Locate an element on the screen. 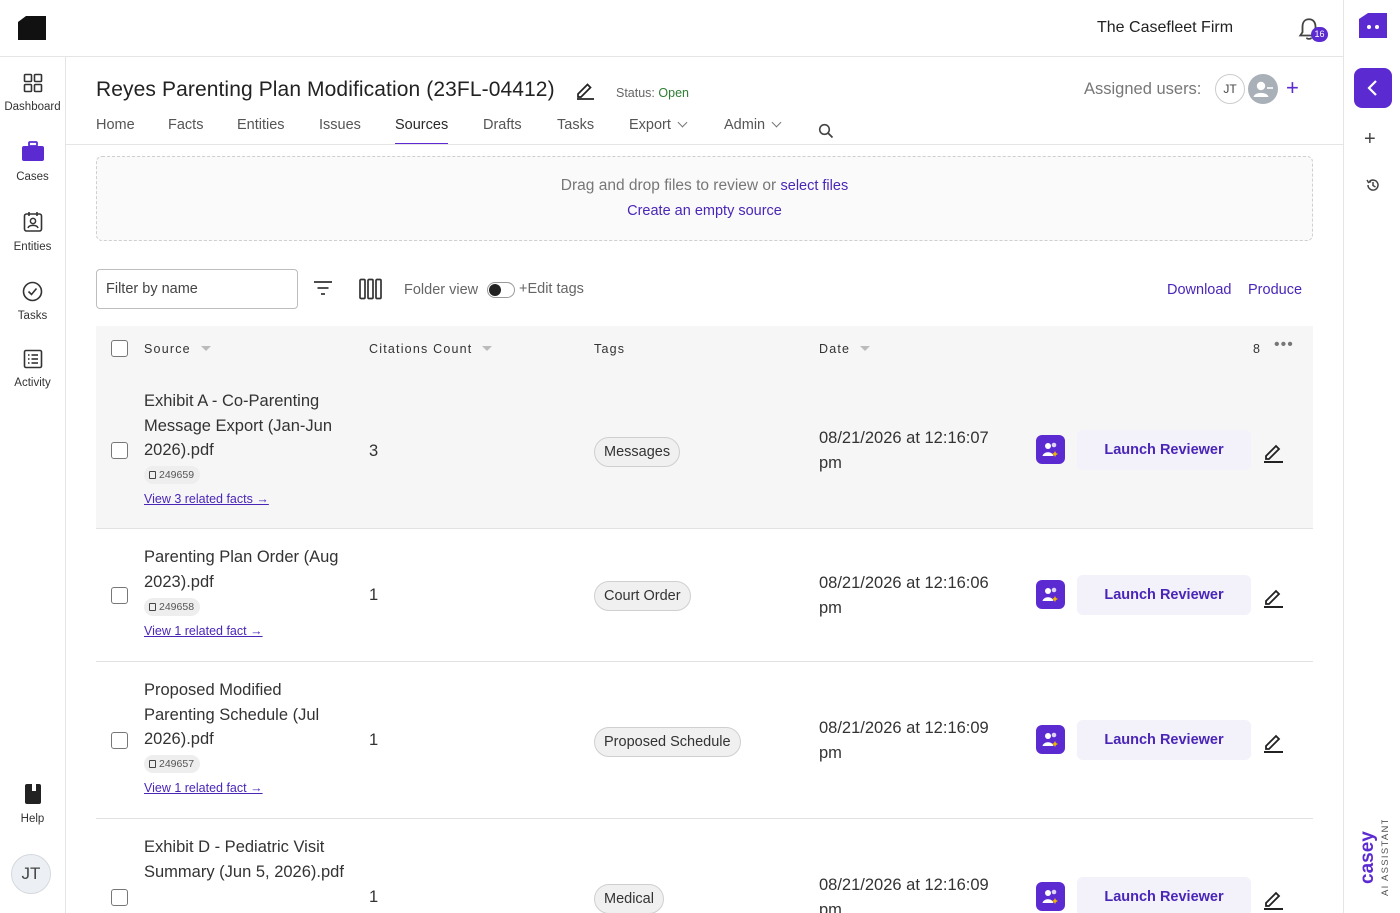  collapse-assistant-button is located at coordinates (1373, 88).